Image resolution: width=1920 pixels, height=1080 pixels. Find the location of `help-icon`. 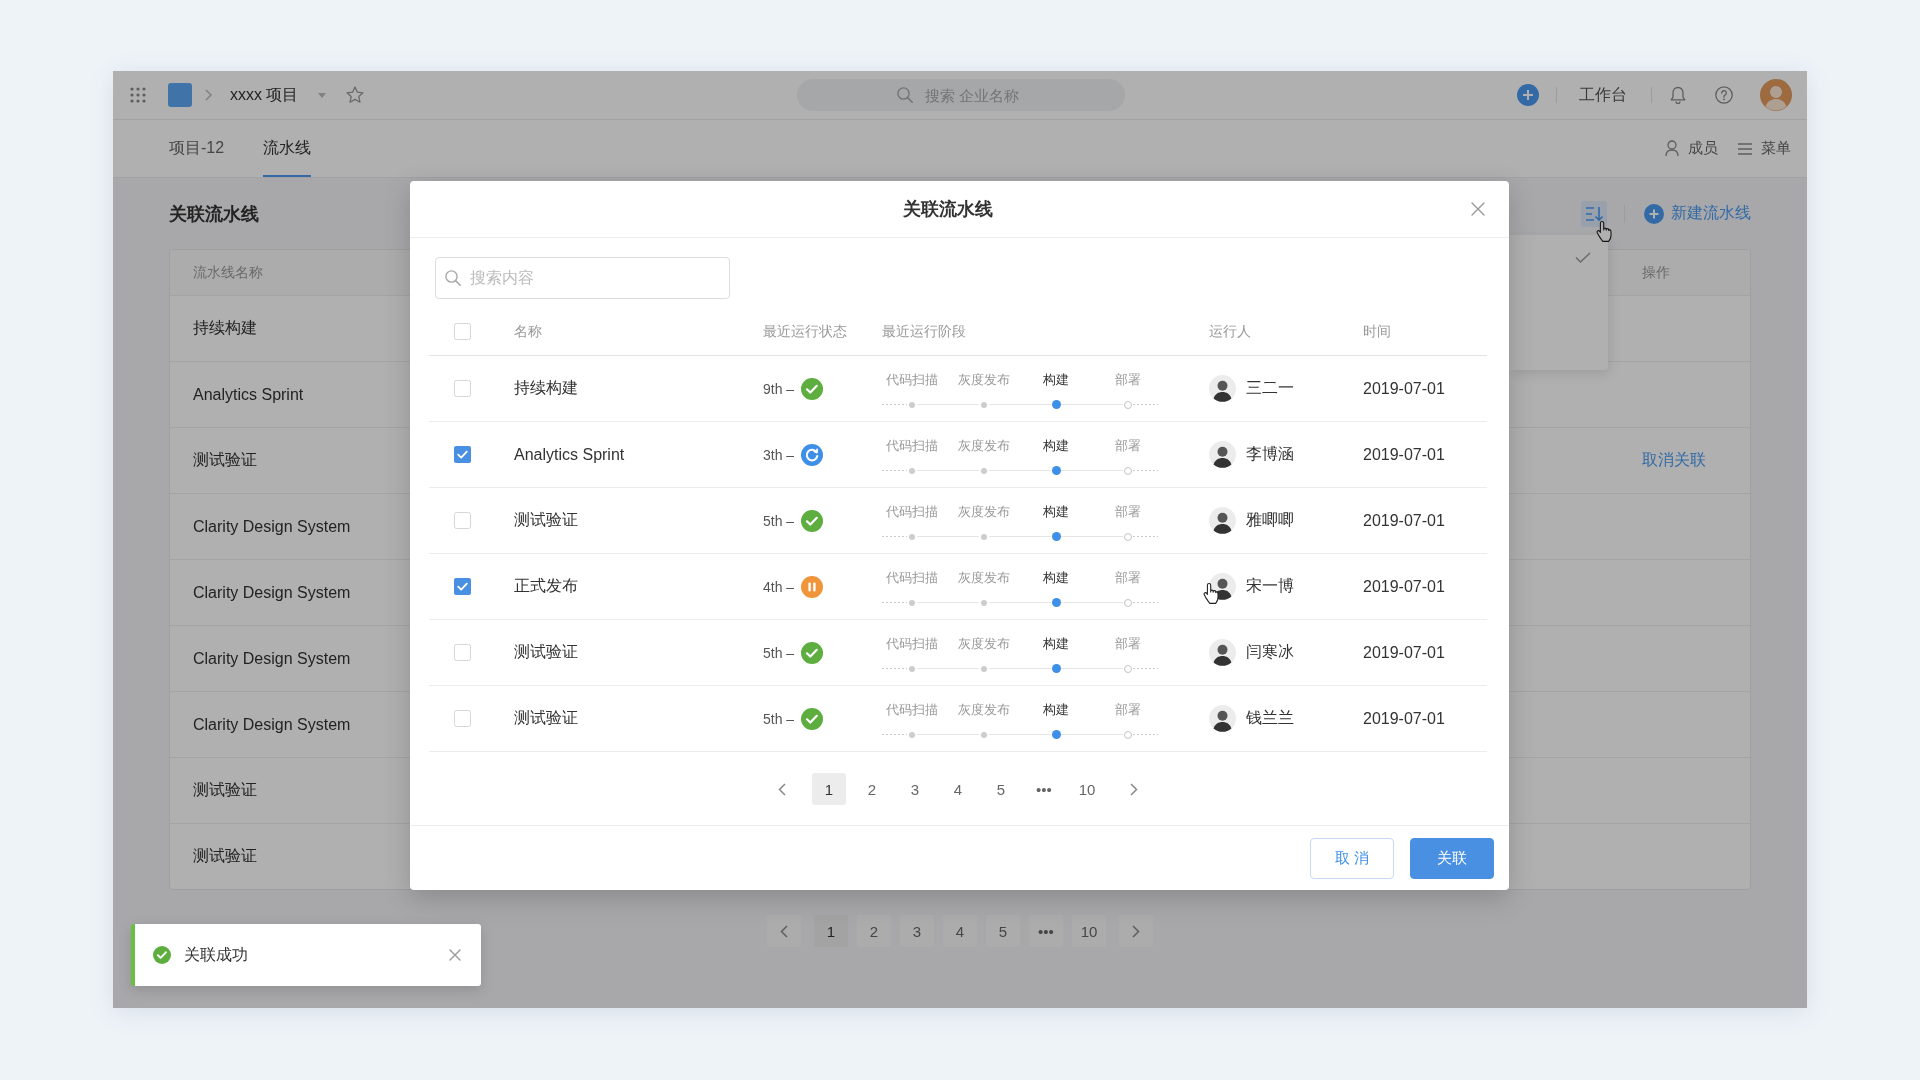

help-icon is located at coordinates (1724, 95).